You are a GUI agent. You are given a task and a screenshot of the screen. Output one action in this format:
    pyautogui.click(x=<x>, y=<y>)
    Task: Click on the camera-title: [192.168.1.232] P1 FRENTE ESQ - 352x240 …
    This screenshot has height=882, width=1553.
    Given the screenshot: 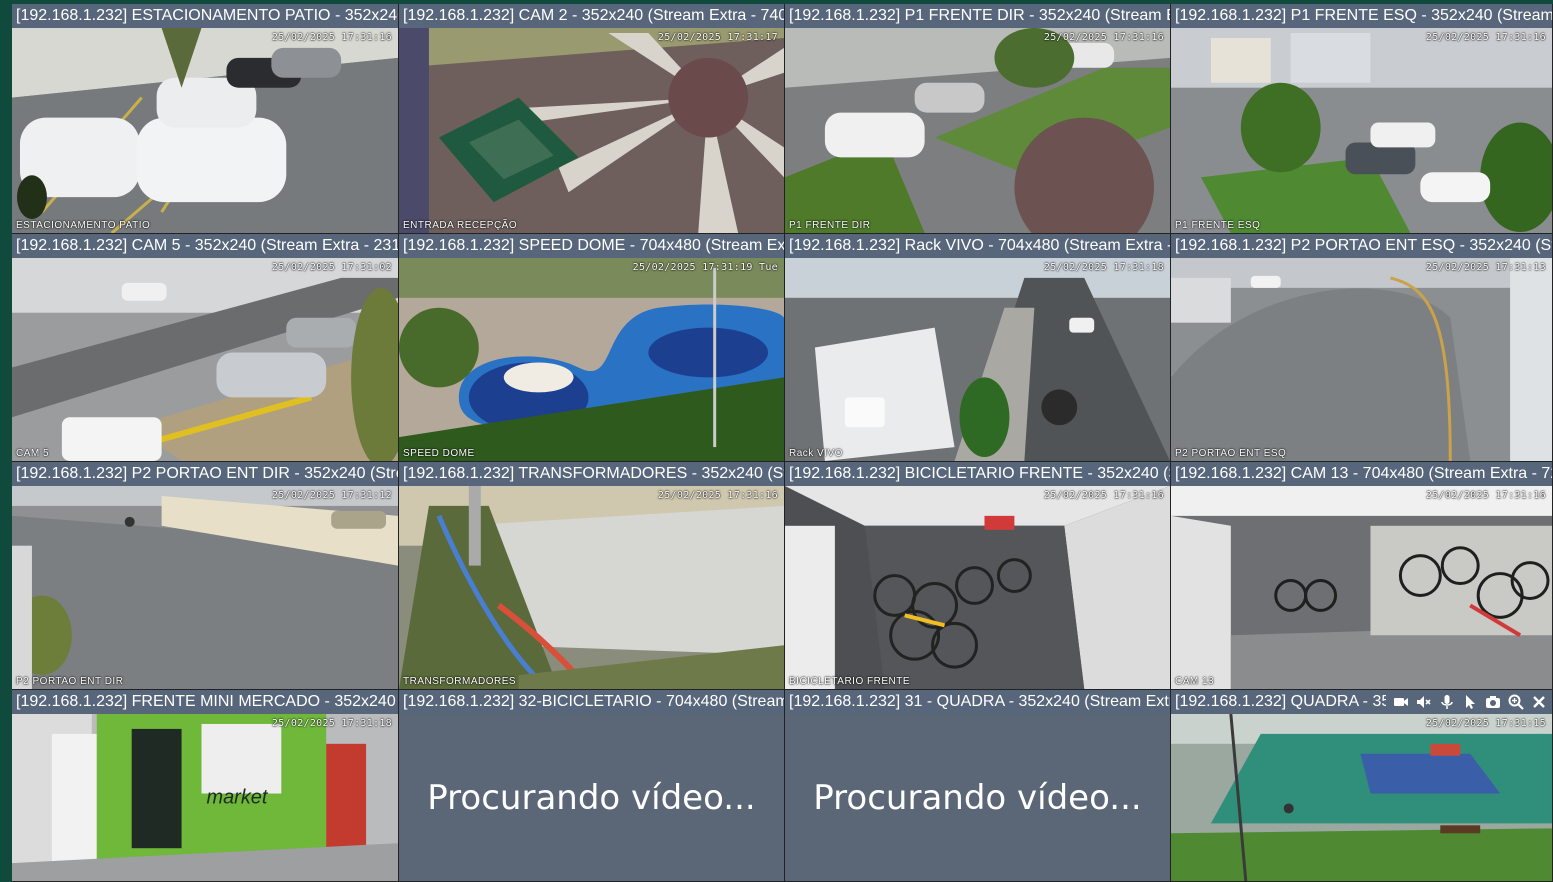 What is the action you would take?
    pyautogui.click(x=1361, y=16)
    